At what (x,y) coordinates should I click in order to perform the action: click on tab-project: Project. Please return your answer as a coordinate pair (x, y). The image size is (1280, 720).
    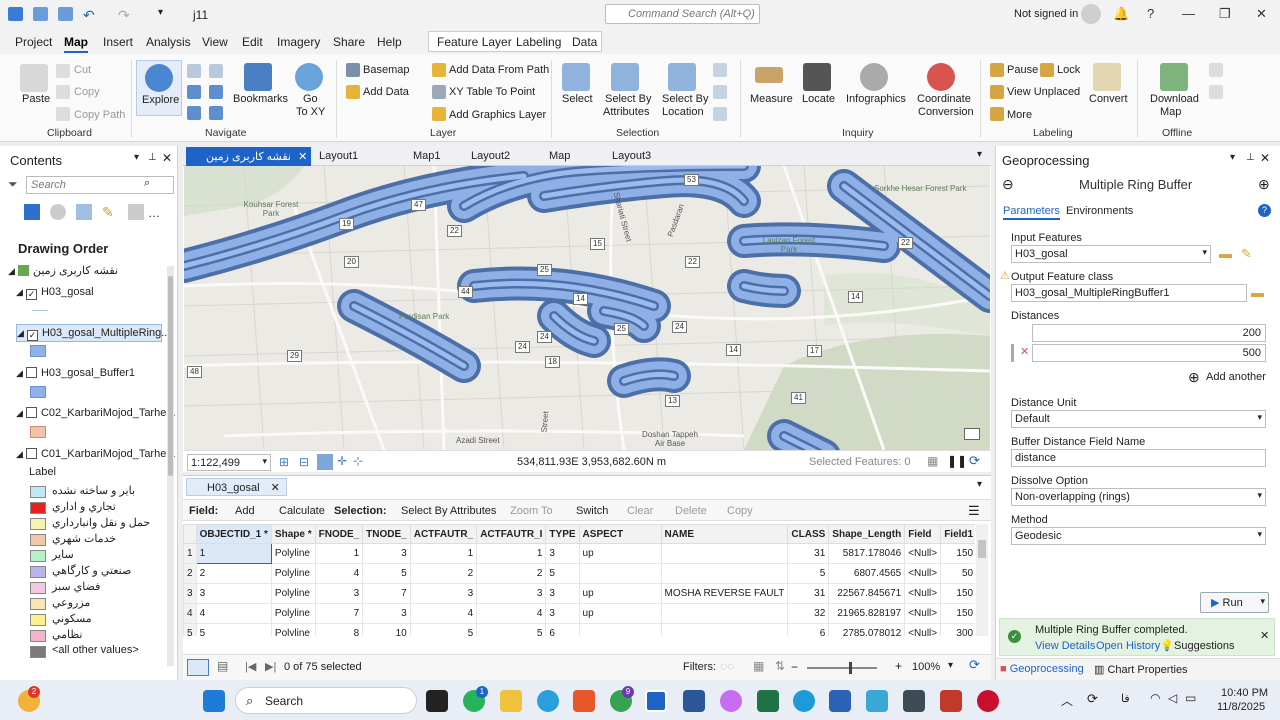
    Looking at the image, I should click on (33, 42).